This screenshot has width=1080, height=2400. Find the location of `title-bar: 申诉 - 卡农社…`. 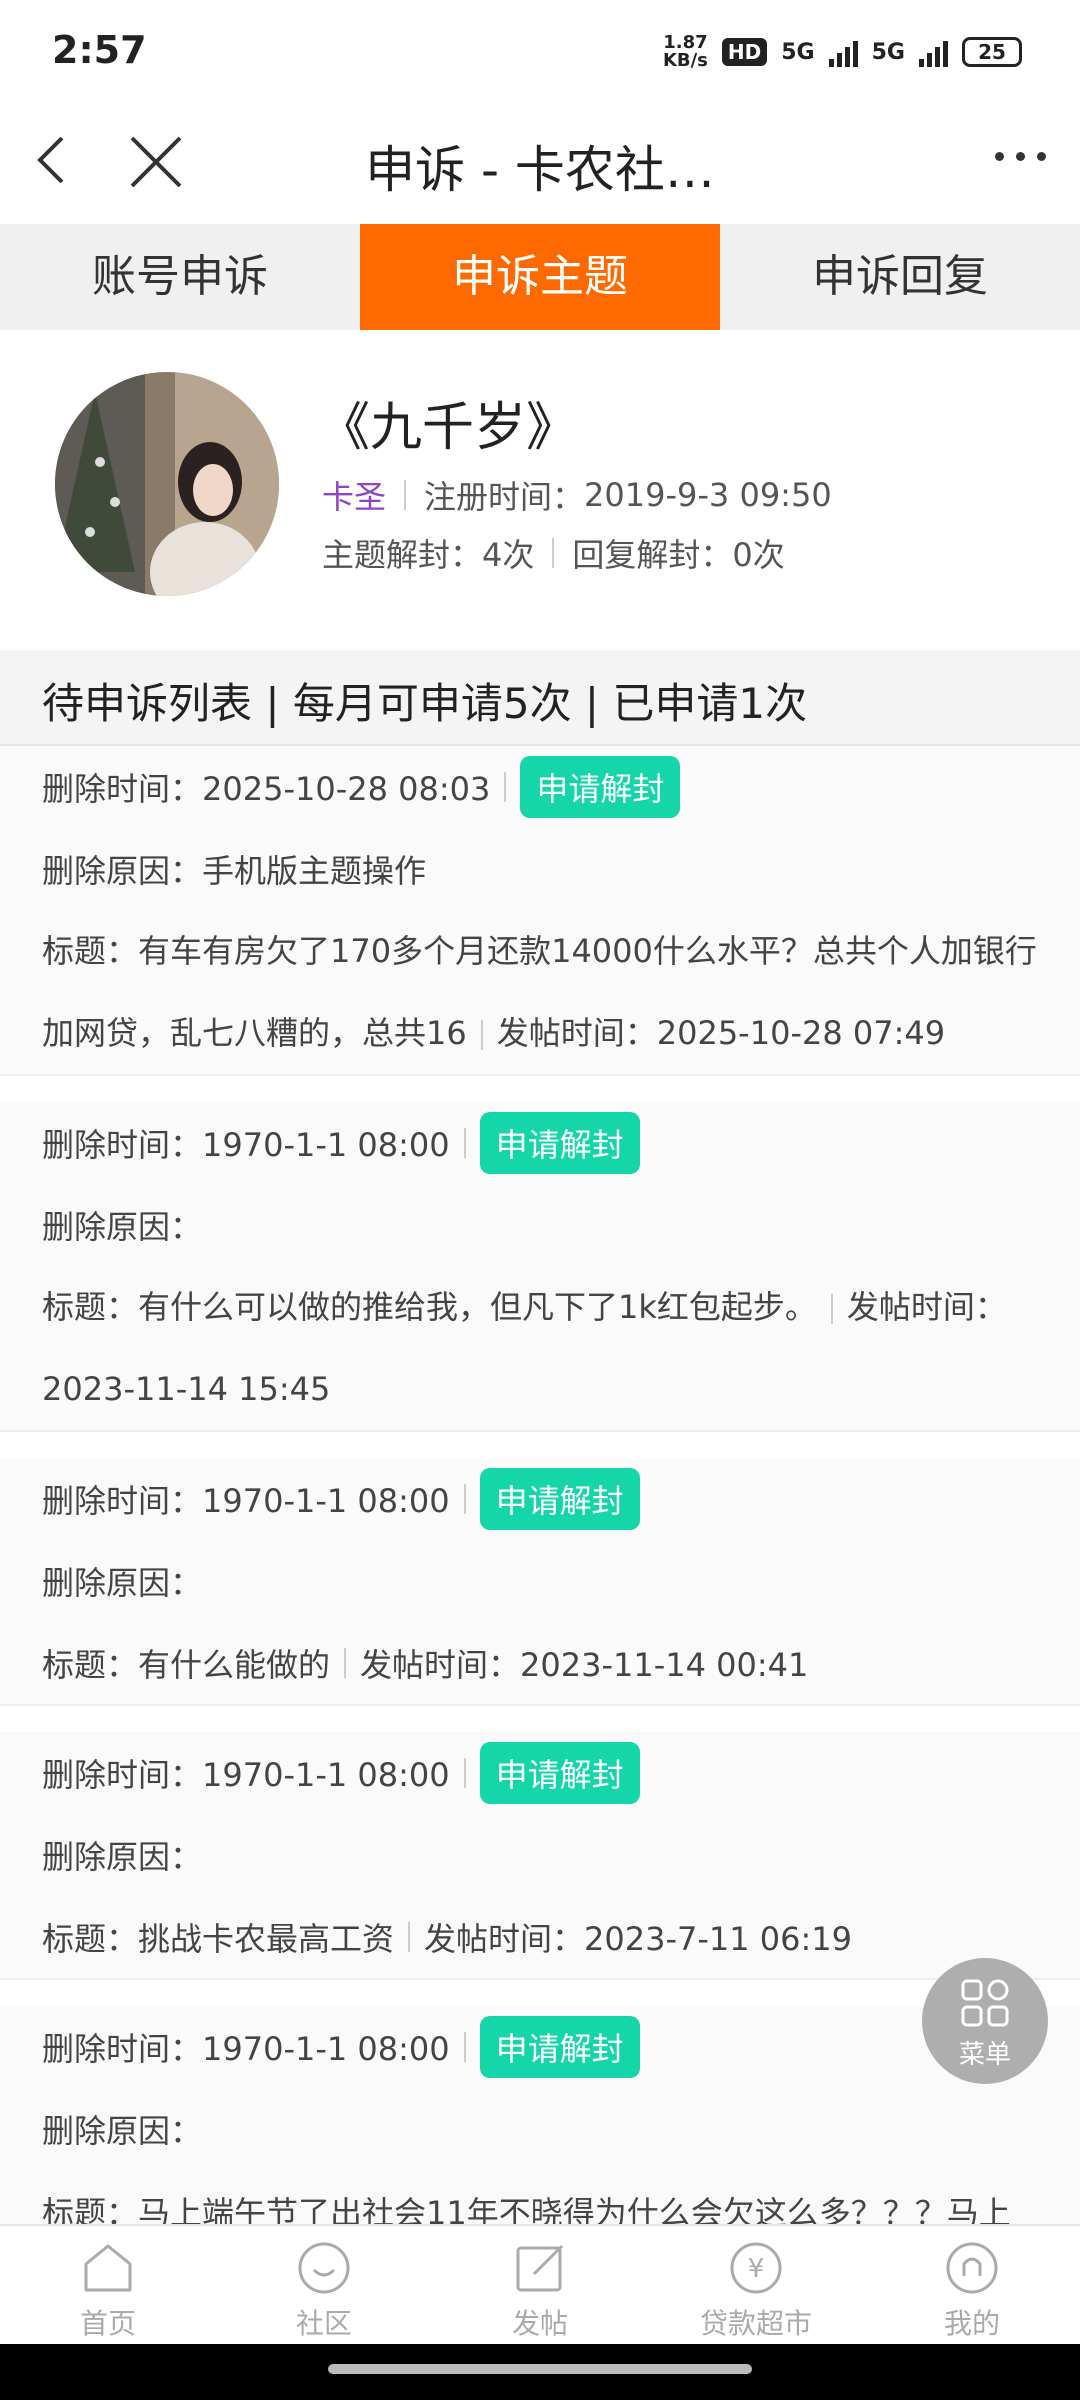

title-bar: 申诉 - 卡农社… is located at coordinates (540, 162).